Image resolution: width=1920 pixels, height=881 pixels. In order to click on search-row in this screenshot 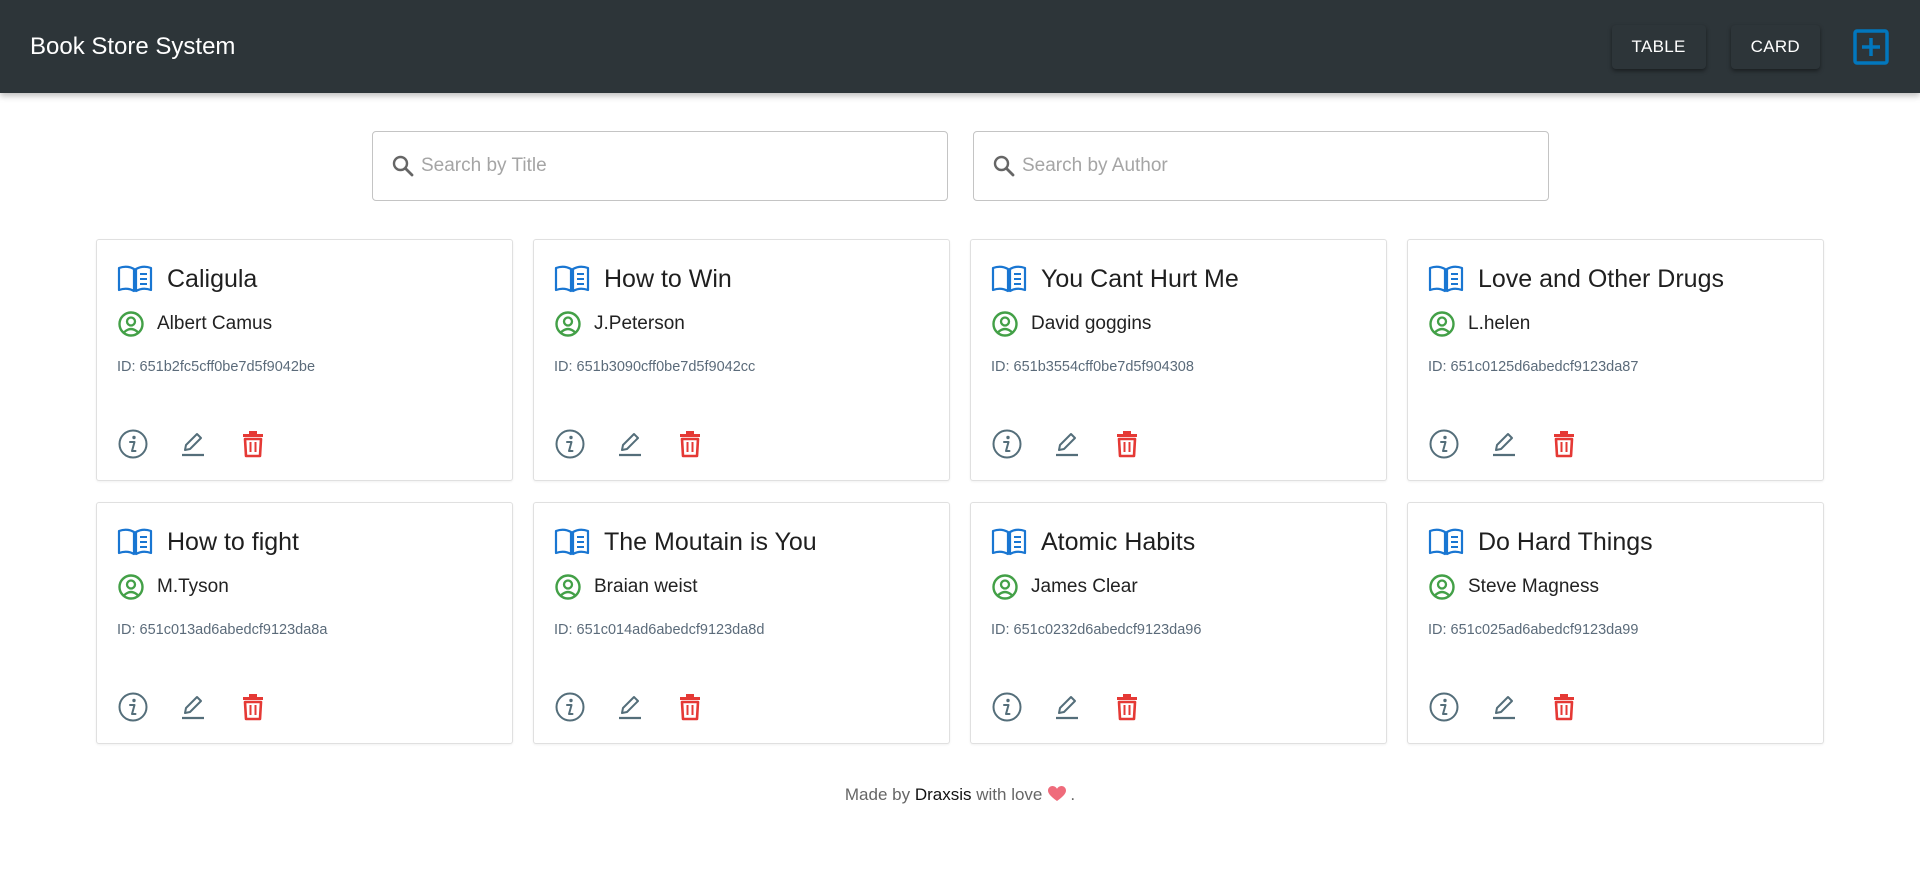, I will do `click(960, 166)`.